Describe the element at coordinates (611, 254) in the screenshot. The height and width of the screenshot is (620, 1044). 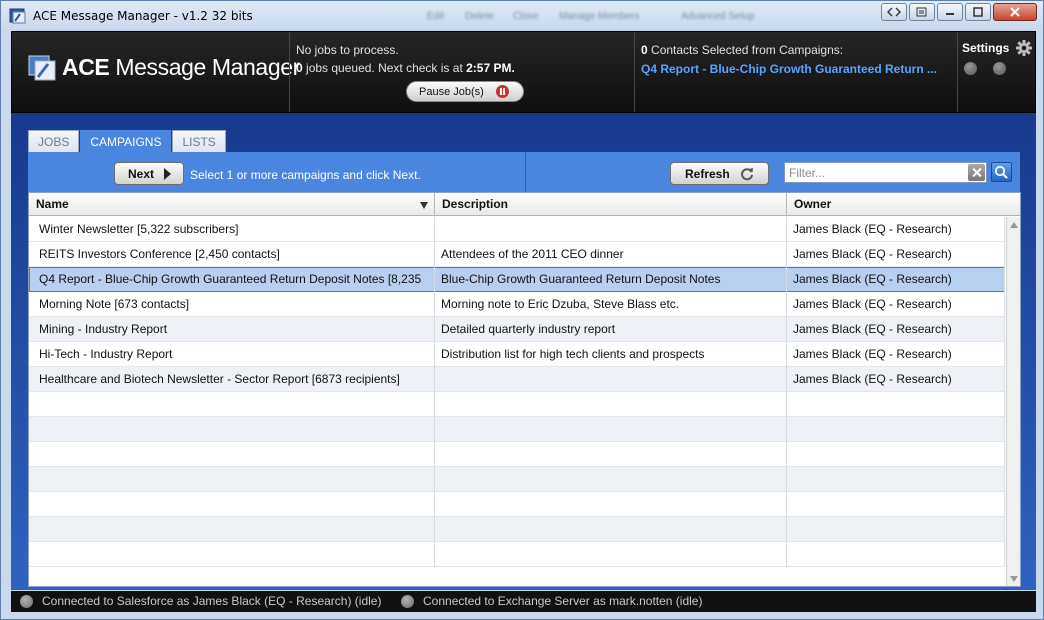
I see `cell-description: Attendees of the 2011 CEO dinner` at that location.